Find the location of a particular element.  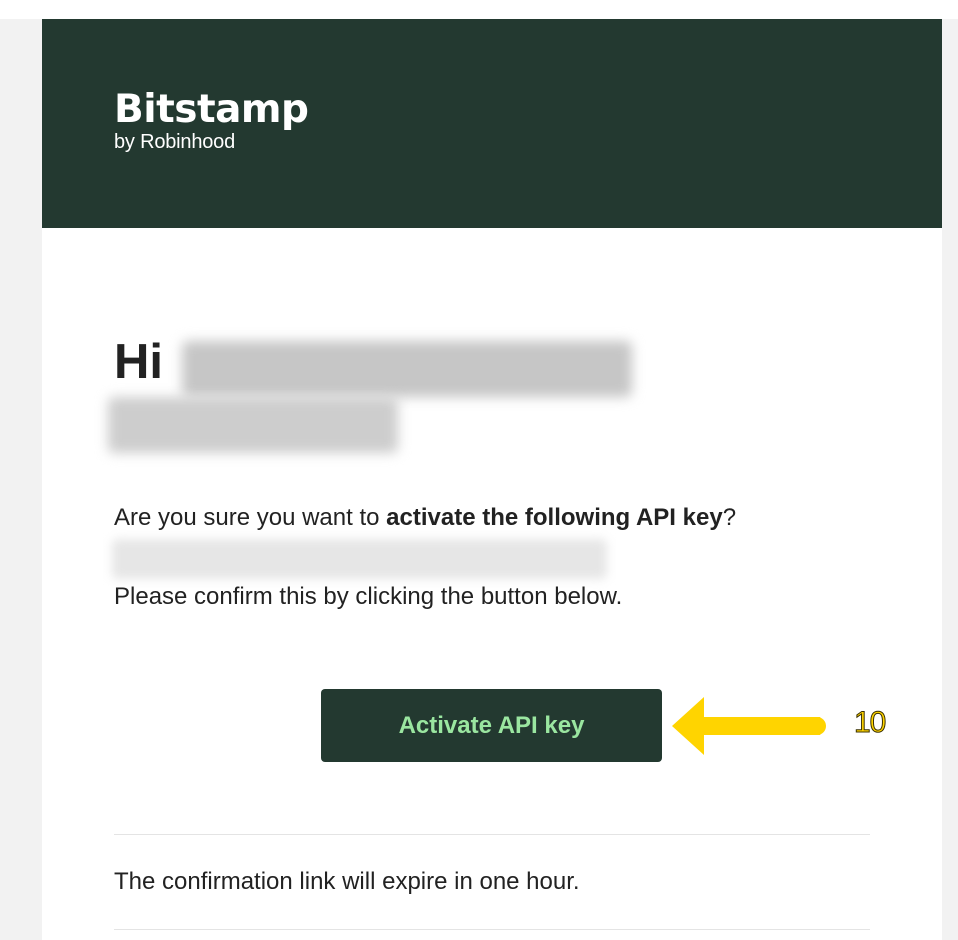

greeting-heading: Hi is located at coordinates (138, 362).